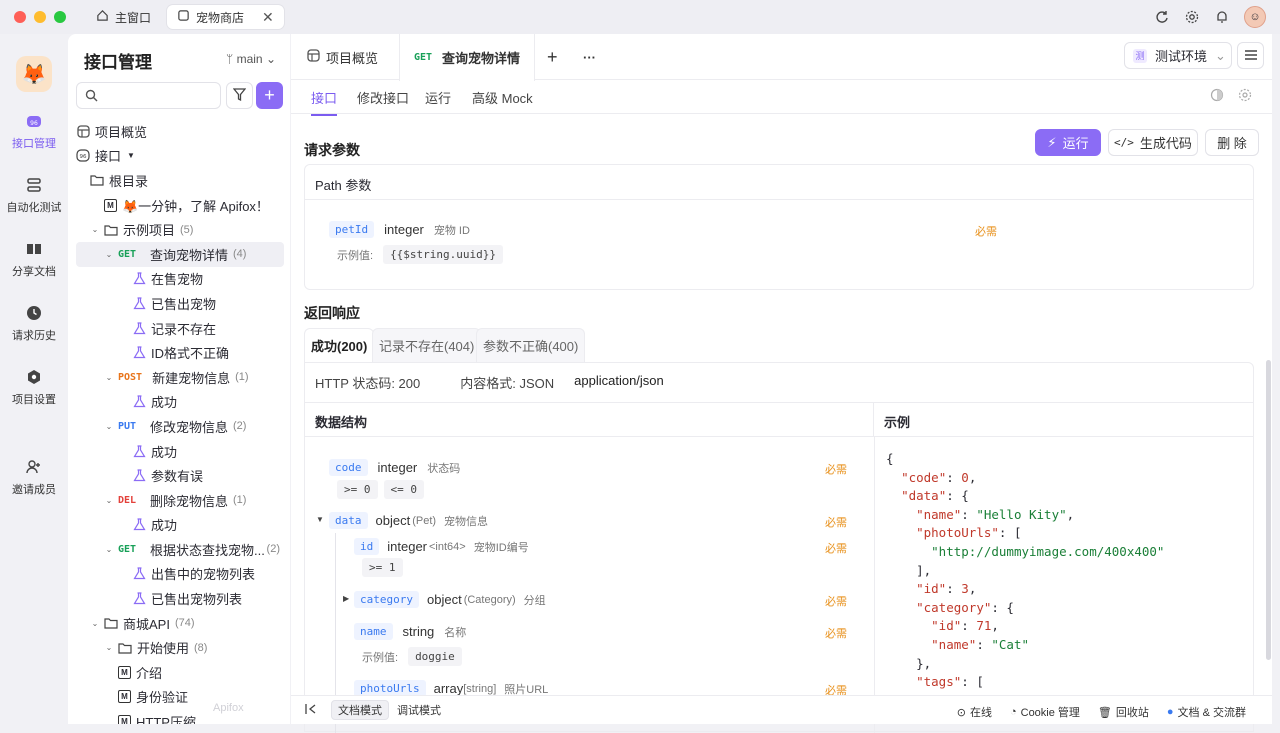 The height and width of the screenshot is (733, 1280). I want to click on close-window-button, so click(20, 17).